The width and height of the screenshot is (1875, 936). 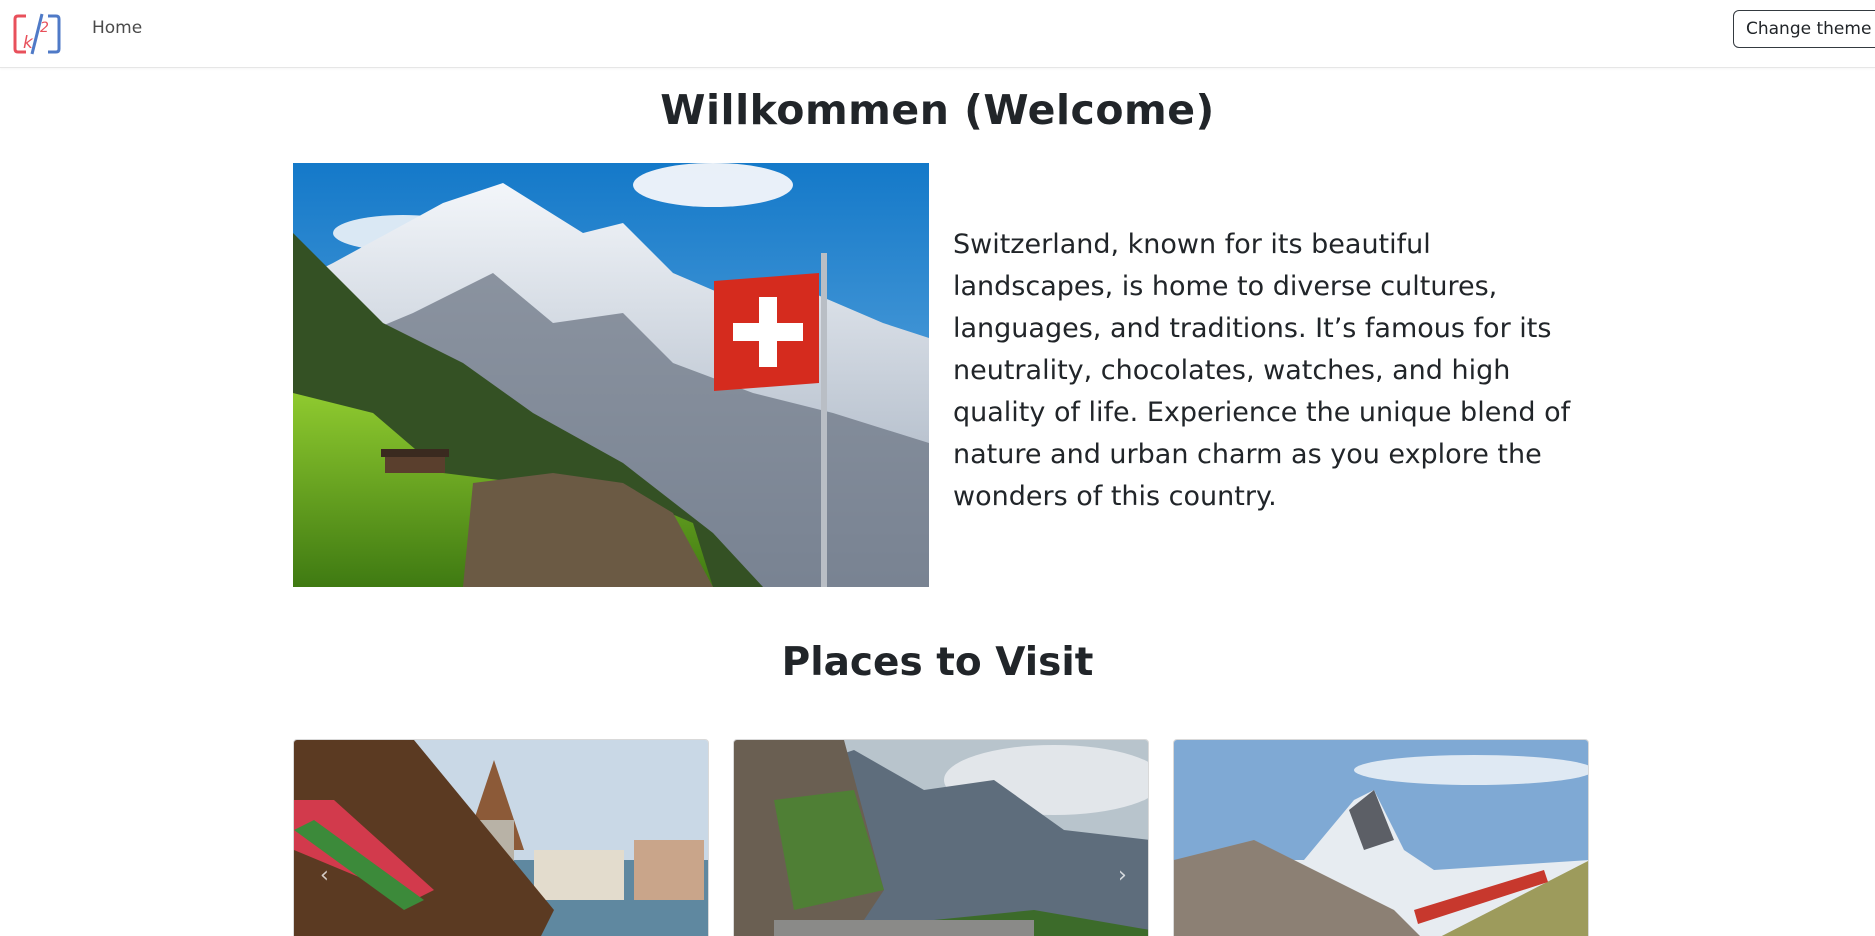 What do you see at coordinates (937, 662) in the screenshot?
I see `places-title: Places to Visit` at bounding box center [937, 662].